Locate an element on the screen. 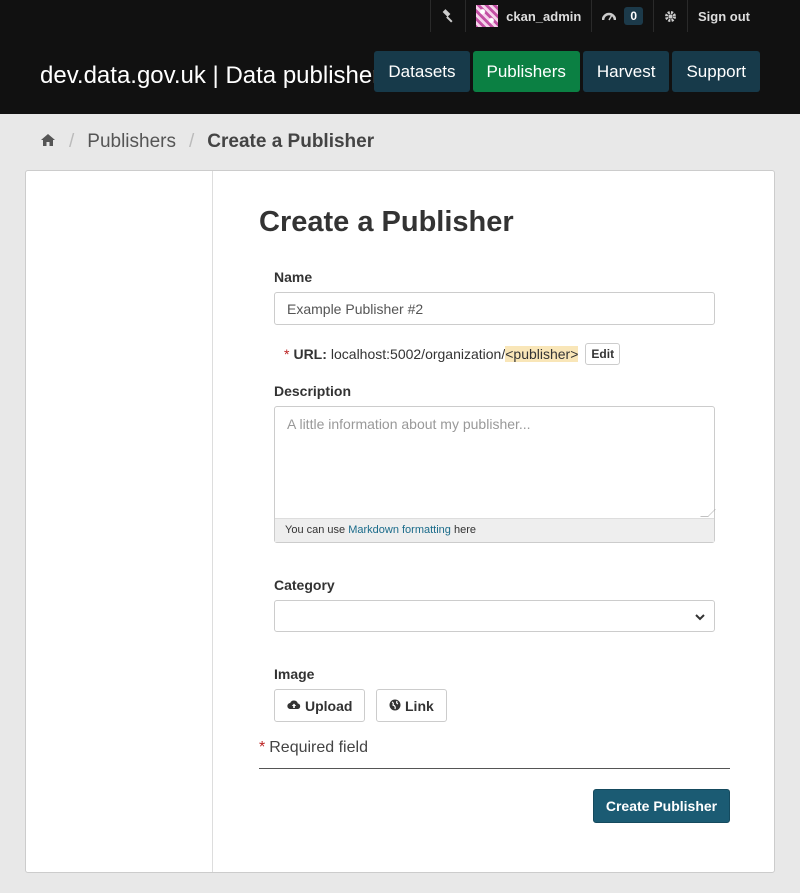  upload-button: Upload is located at coordinates (320, 705).